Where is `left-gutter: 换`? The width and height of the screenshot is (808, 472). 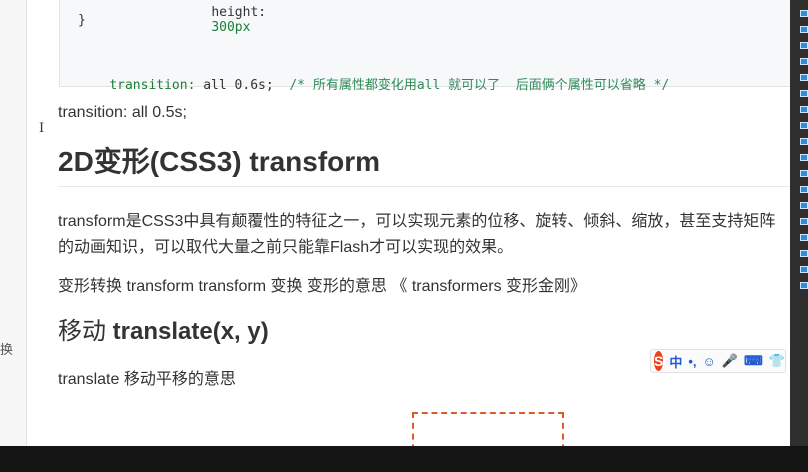 left-gutter: 换 is located at coordinates (13, 223).